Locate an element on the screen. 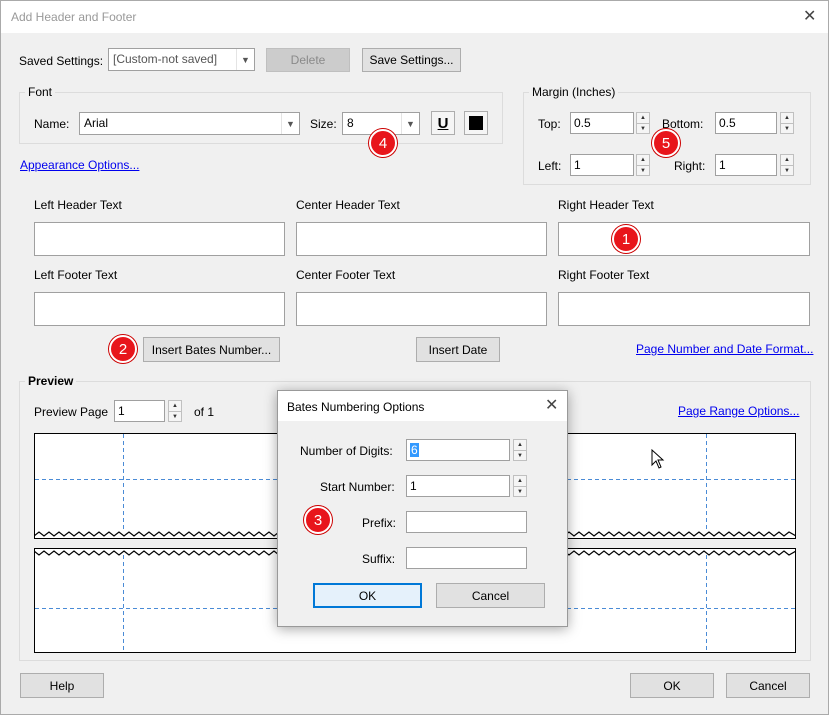  suffix-label: Suffix: is located at coordinates (379, 559).